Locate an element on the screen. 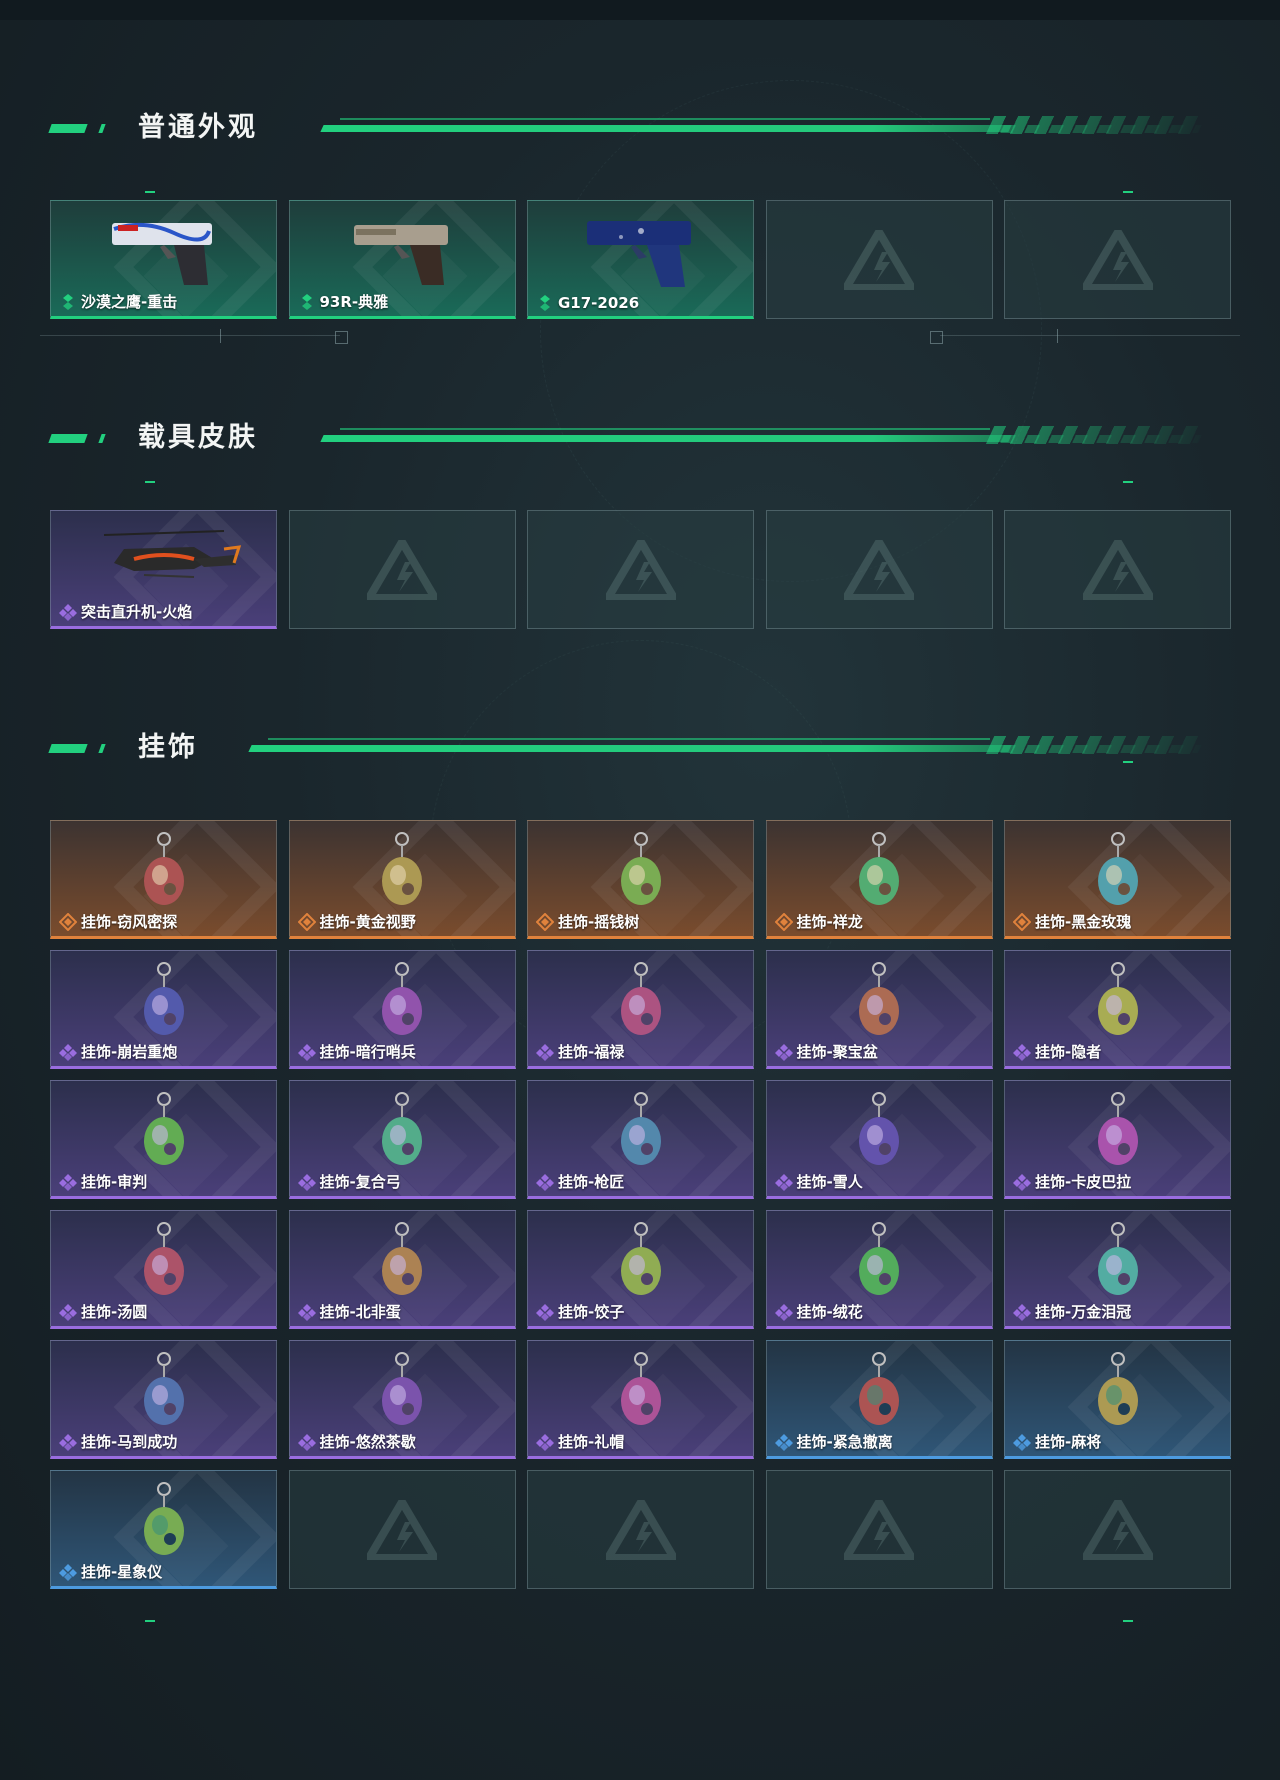 The width and height of the screenshot is (1280, 1780). item-card: 挂饰-饺子 is located at coordinates (640, 1269).